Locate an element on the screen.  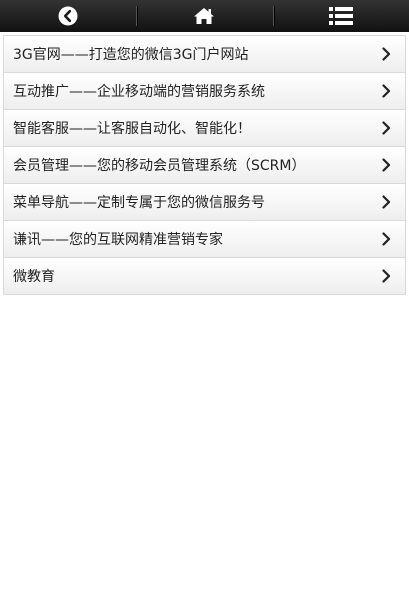
menu-item-qianxun: 谦讯——您的互联网精准营销专家 is located at coordinates (204, 239).